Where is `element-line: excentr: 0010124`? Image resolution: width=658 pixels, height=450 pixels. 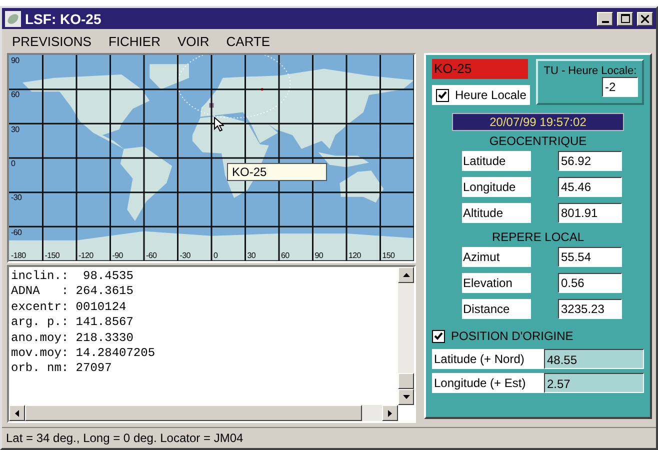 element-line: excentr: 0010124 is located at coordinates (69, 308).